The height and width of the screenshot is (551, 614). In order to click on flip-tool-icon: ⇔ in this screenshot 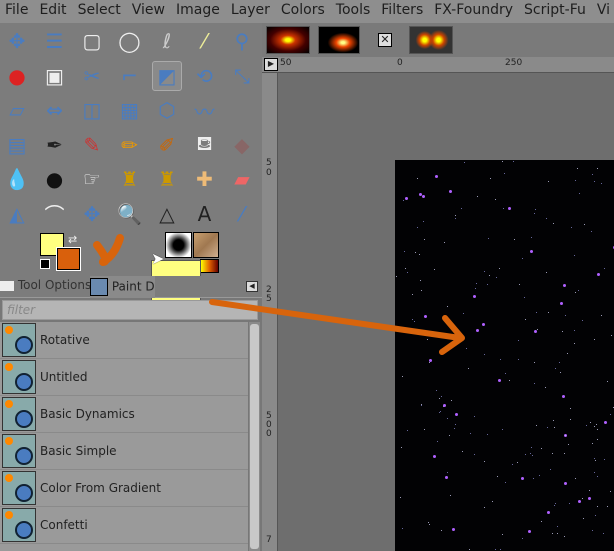, I will do `click(55, 110)`.